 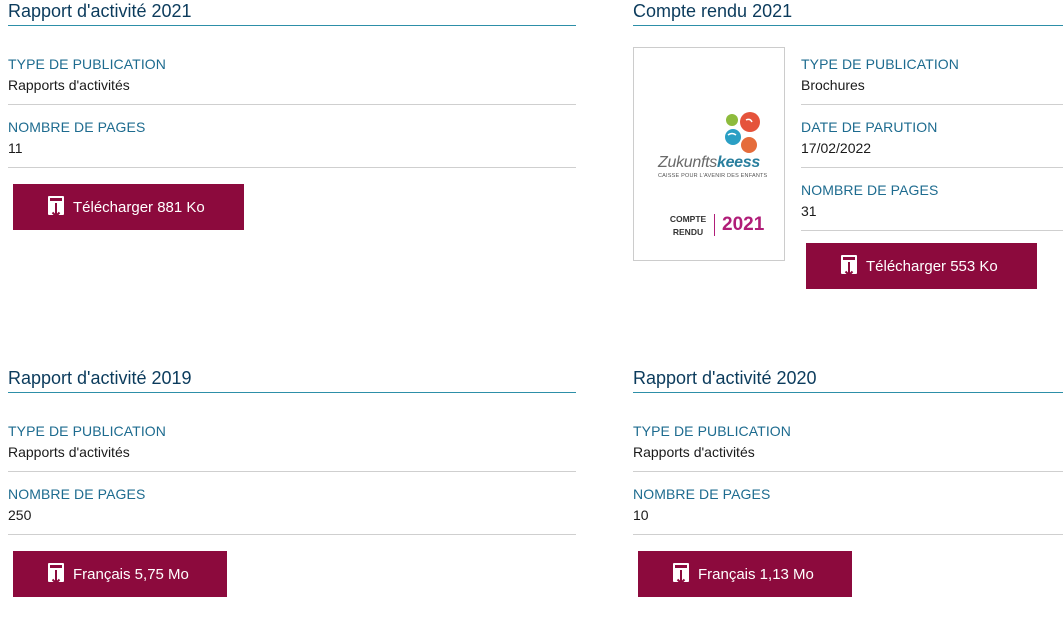 What do you see at coordinates (932, 266) in the screenshot?
I see `download-button-label: Télécharger 553 Ko` at bounding box center [932, 266].